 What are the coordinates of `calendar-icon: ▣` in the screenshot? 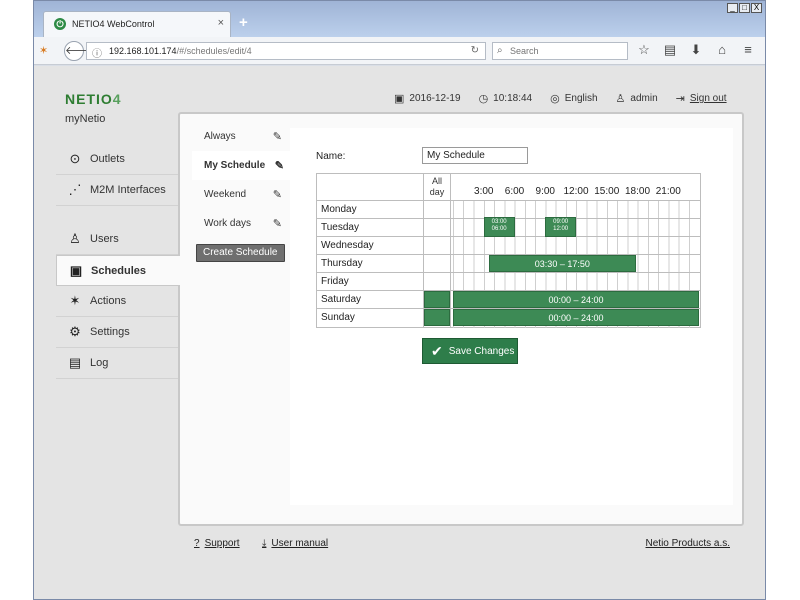 It's located at (399, 99).